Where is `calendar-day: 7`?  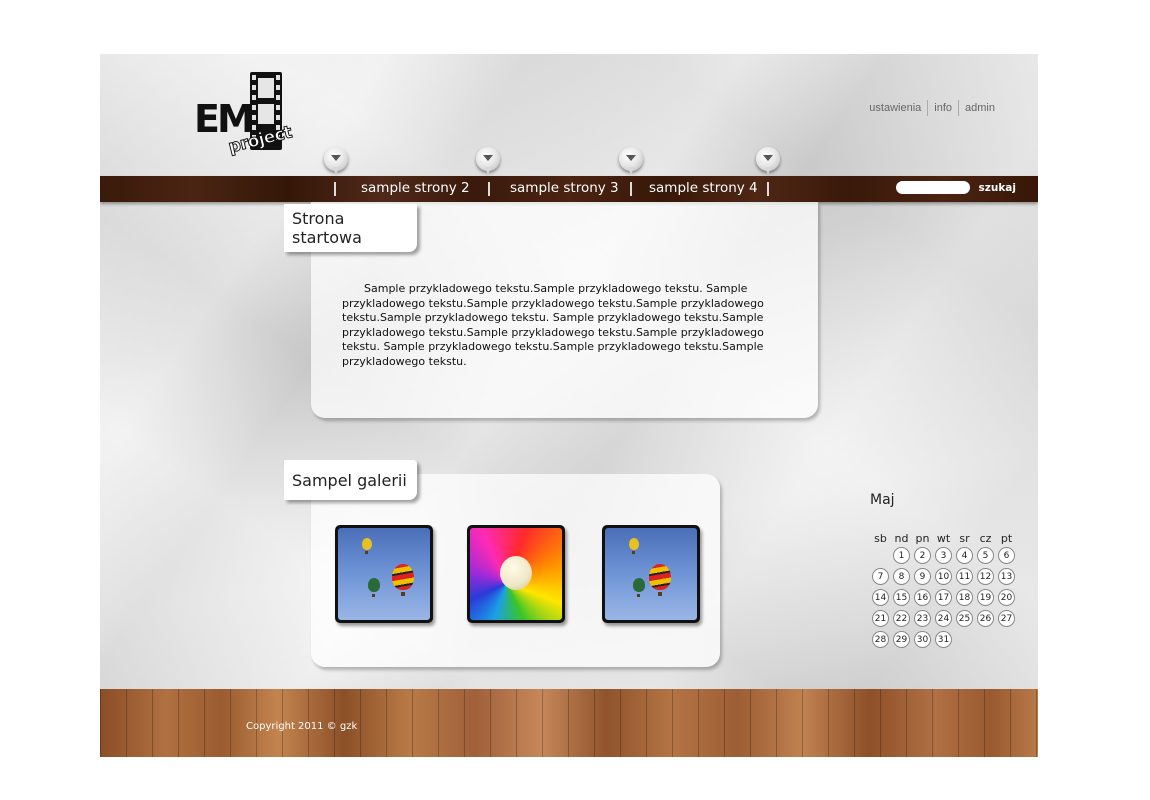 calendar-day: 7 is located at coordinates (880, 576).